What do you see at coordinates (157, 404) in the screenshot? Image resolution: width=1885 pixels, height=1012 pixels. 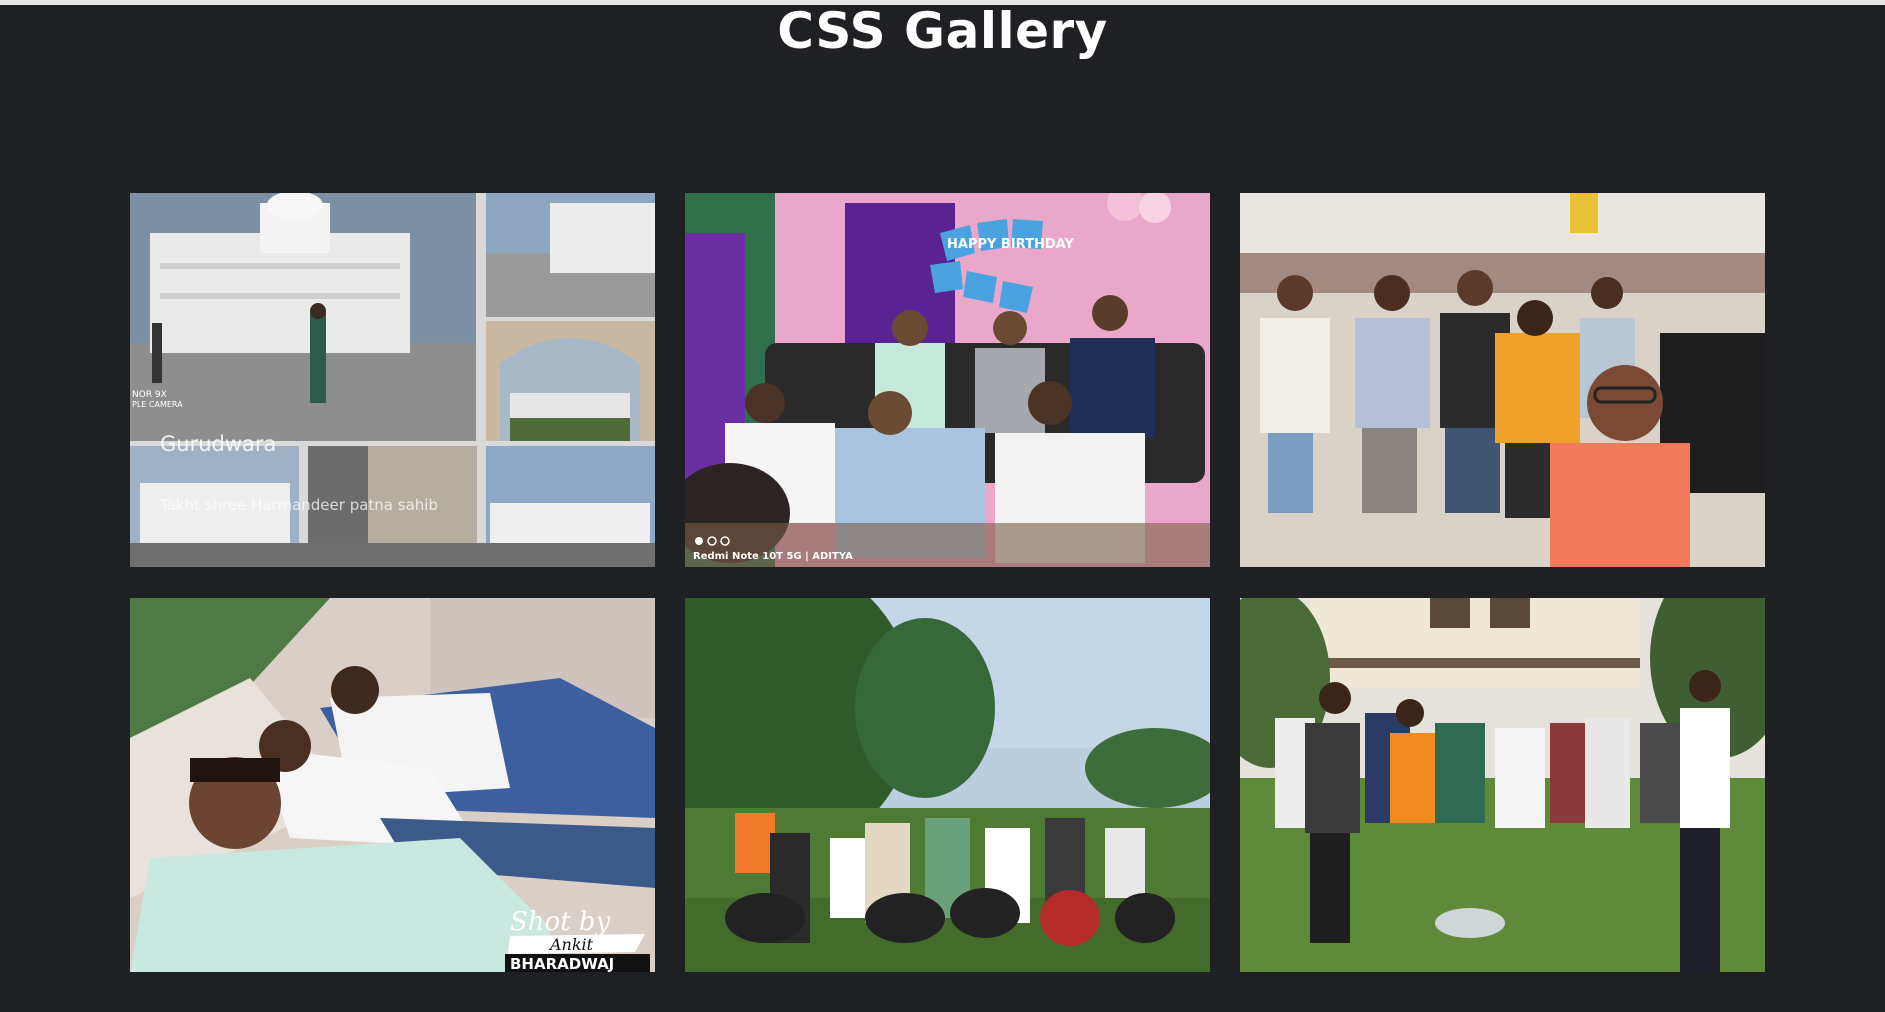 I see `camera-label-line2: PLE CAMERA` at bounding box center [157, 404].